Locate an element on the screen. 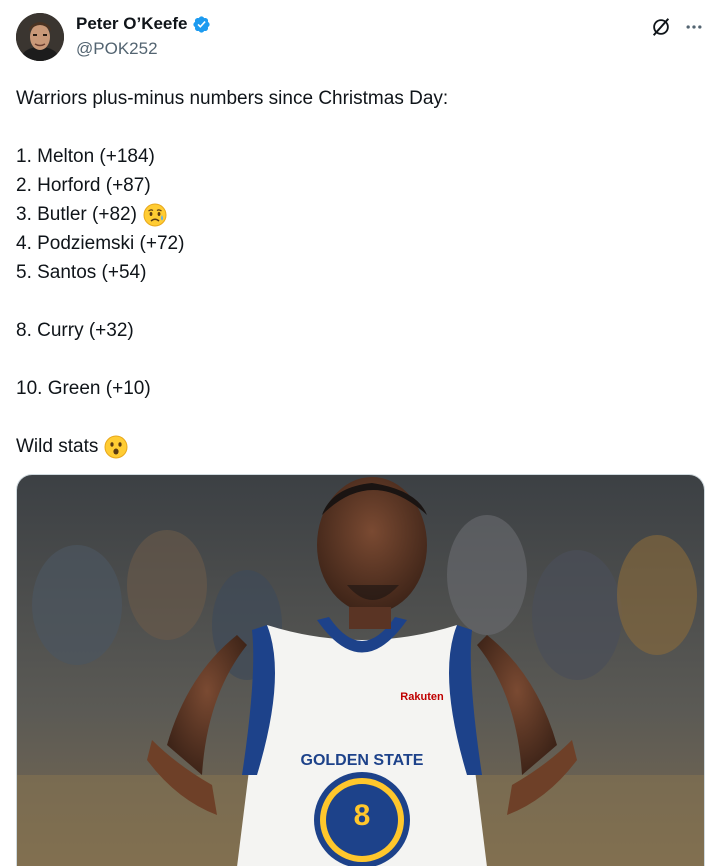 The image size is (720, 866). author-handle: @POK252 is located at coordinates (117, 49).